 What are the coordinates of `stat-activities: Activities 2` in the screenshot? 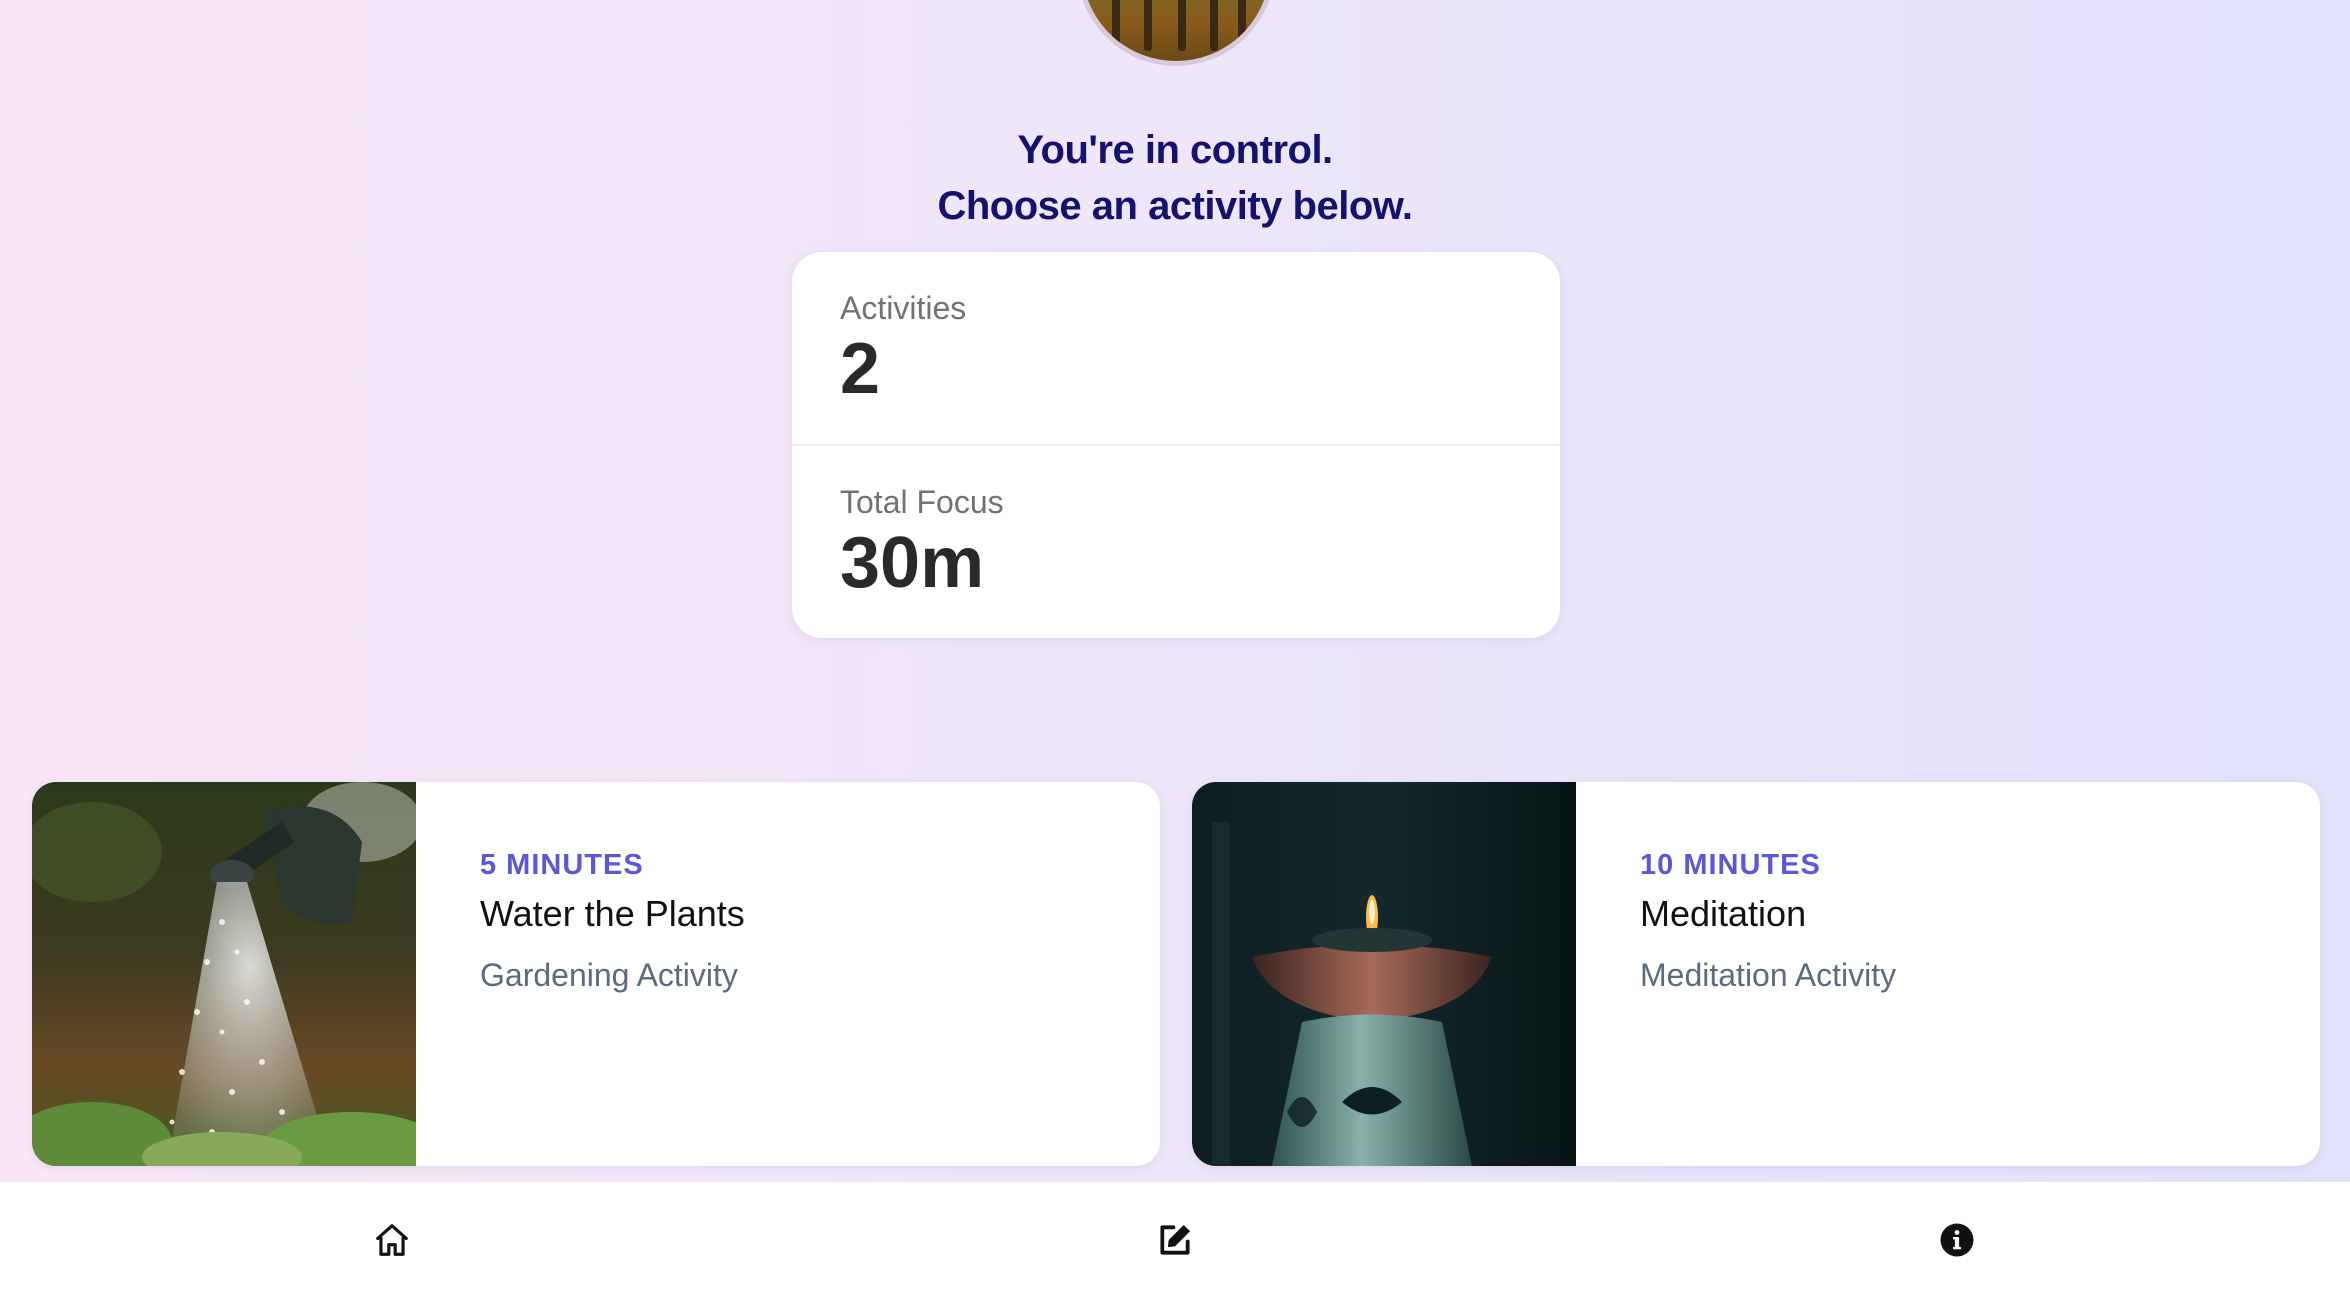 It's located at (1176, 349).